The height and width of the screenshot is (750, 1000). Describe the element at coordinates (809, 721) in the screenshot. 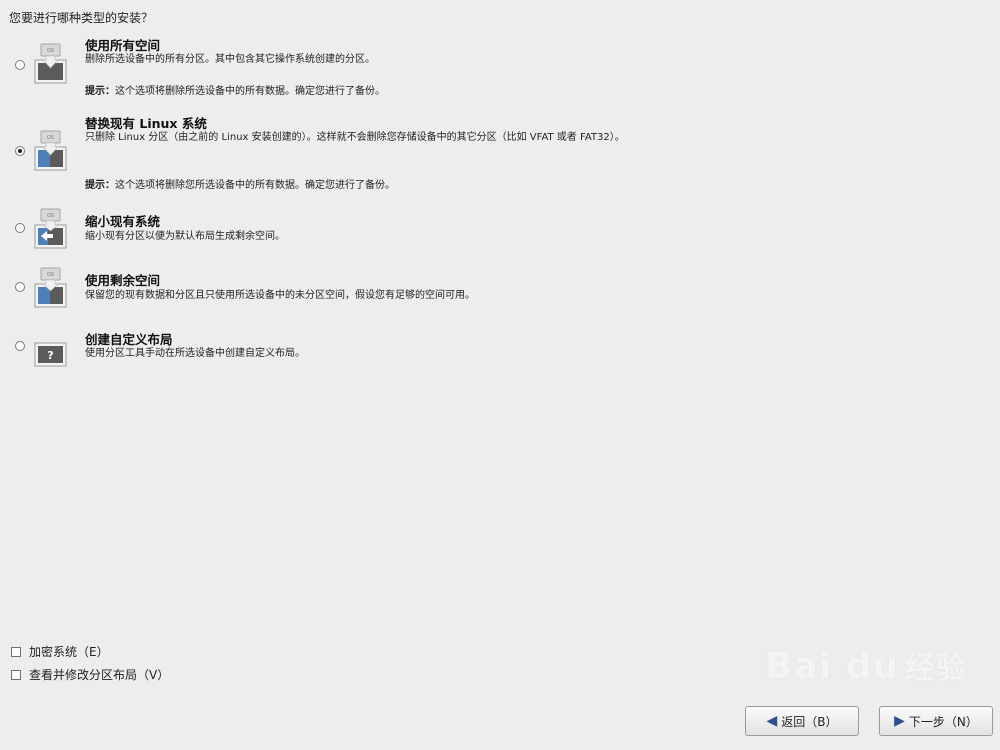

I see `back-button-label: 返回（B）` at that location.